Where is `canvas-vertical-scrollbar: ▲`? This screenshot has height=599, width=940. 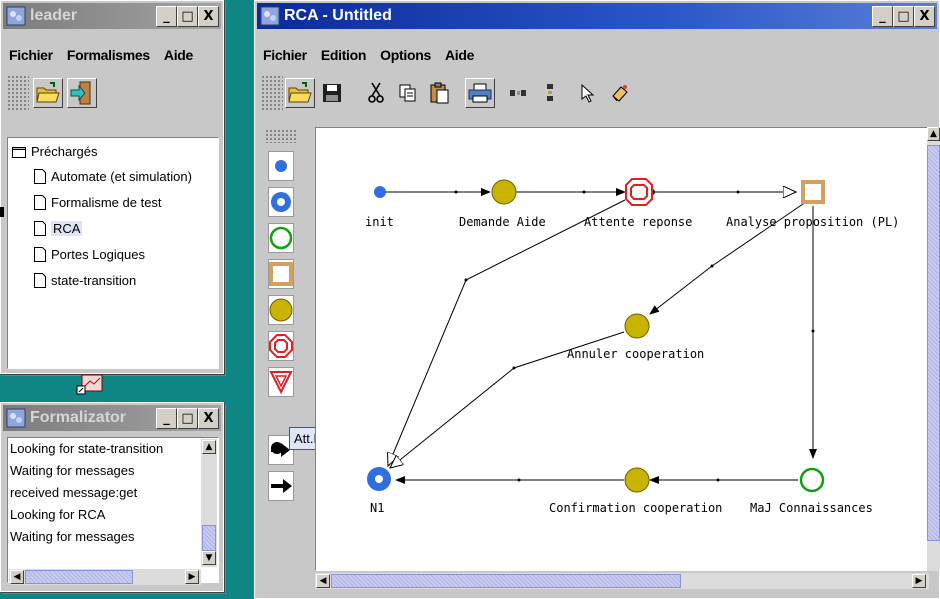 canvas-vertical-scrollbar: ▲ is located at coordinates (933, 349).